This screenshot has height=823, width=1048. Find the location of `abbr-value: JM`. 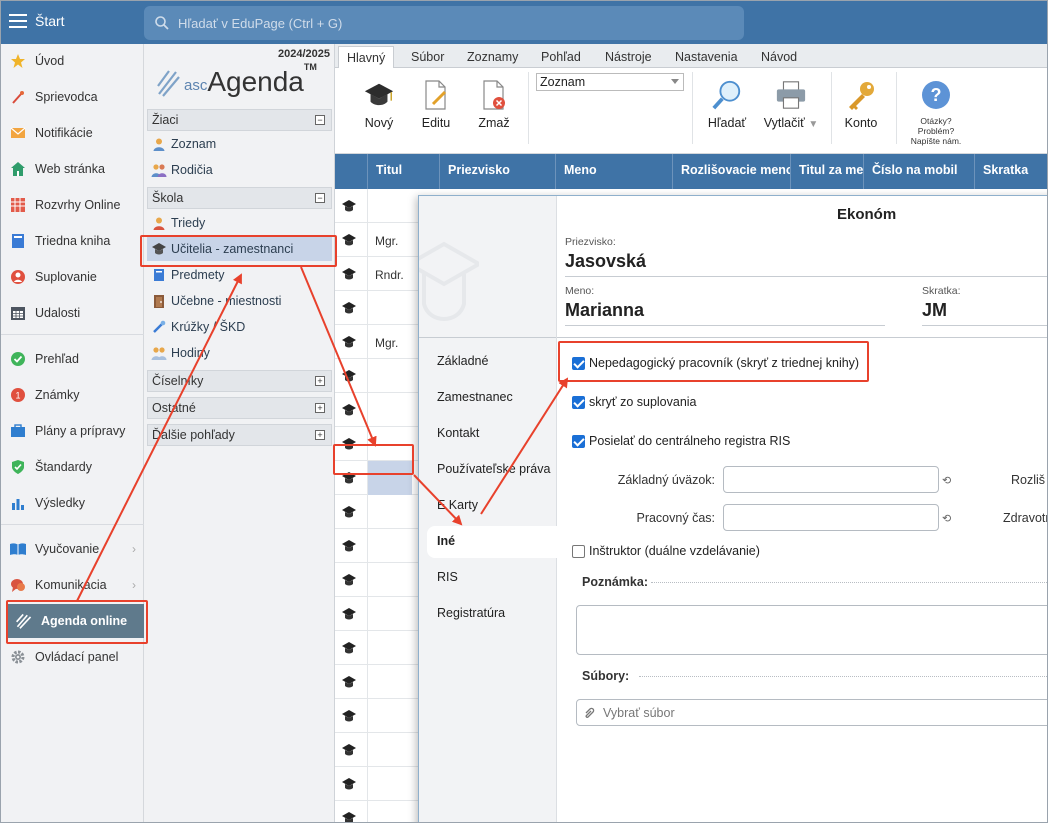

abbr-value: JM is located at coordinates (934, 310).